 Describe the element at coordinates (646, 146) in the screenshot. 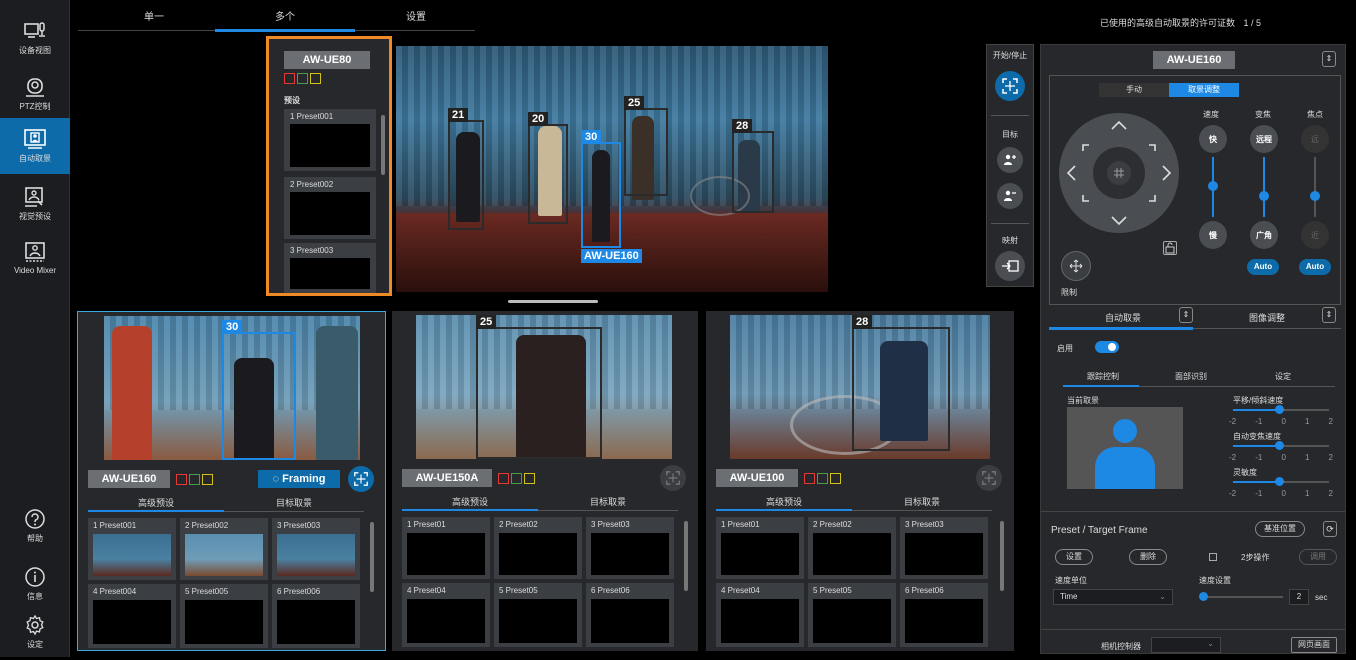

I see `target-box: 25` at that location.